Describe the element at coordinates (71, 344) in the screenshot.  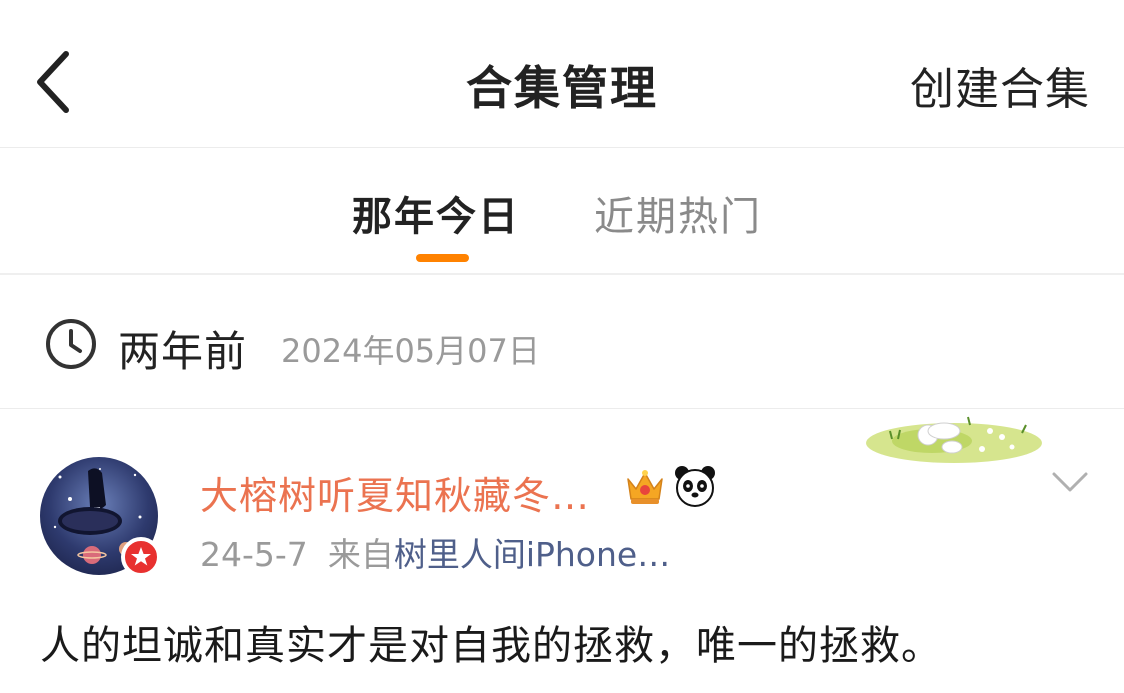
I see `clock-icon` at that location.